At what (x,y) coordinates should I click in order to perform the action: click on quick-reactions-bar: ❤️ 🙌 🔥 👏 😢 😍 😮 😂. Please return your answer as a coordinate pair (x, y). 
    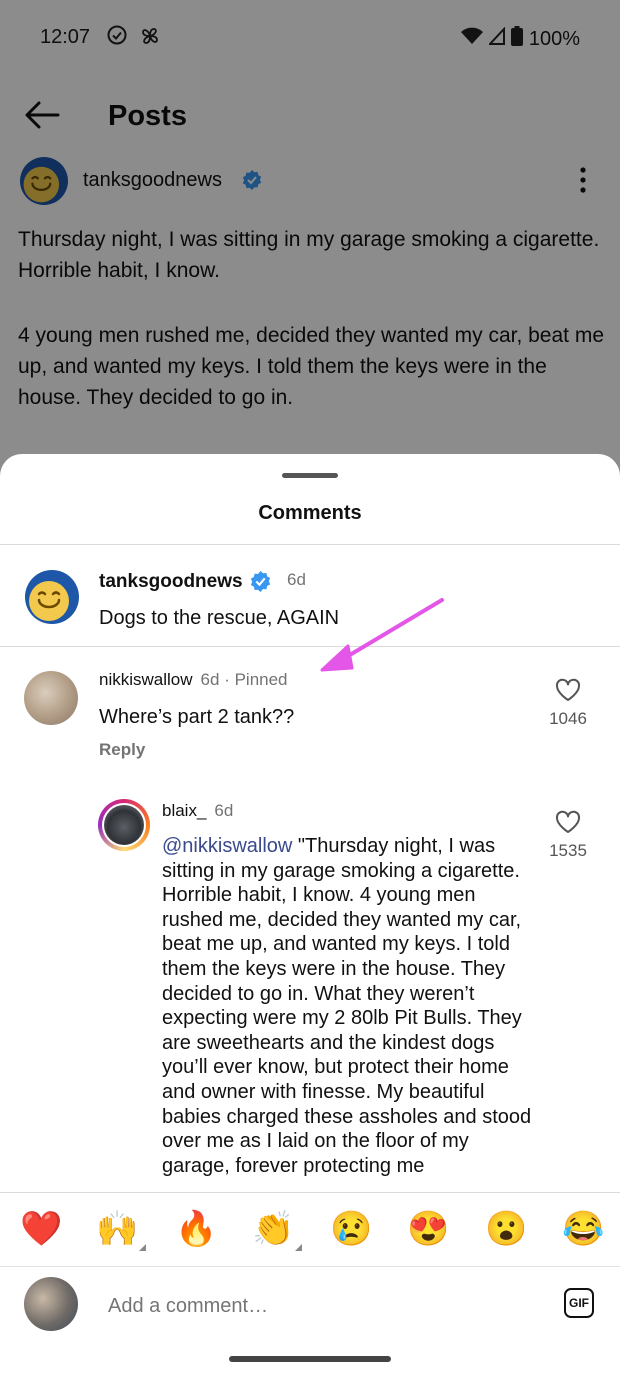
    Looking at the image, I should click on (310, 1229).